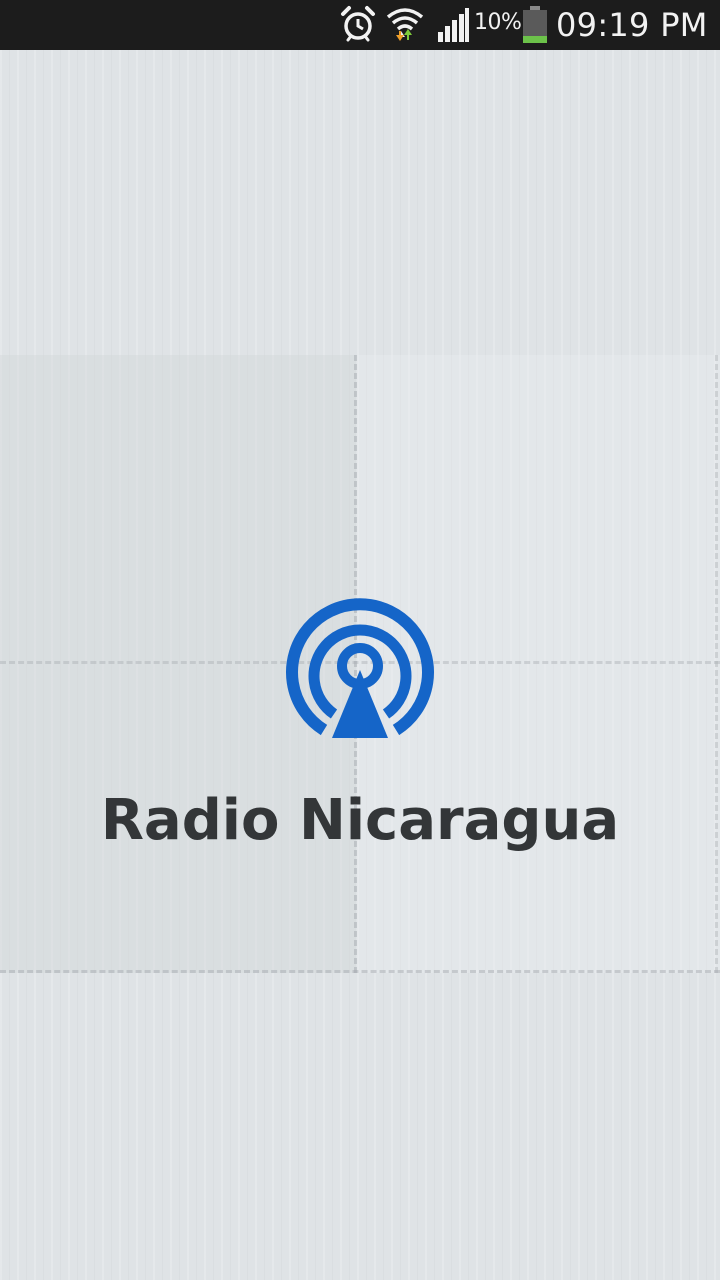 This screenshot has height=1280, width=720. What do you see at coordinates (716, 664) in the screenshot?
I see `divider-vertical-right` at bounding box center [716, 664].